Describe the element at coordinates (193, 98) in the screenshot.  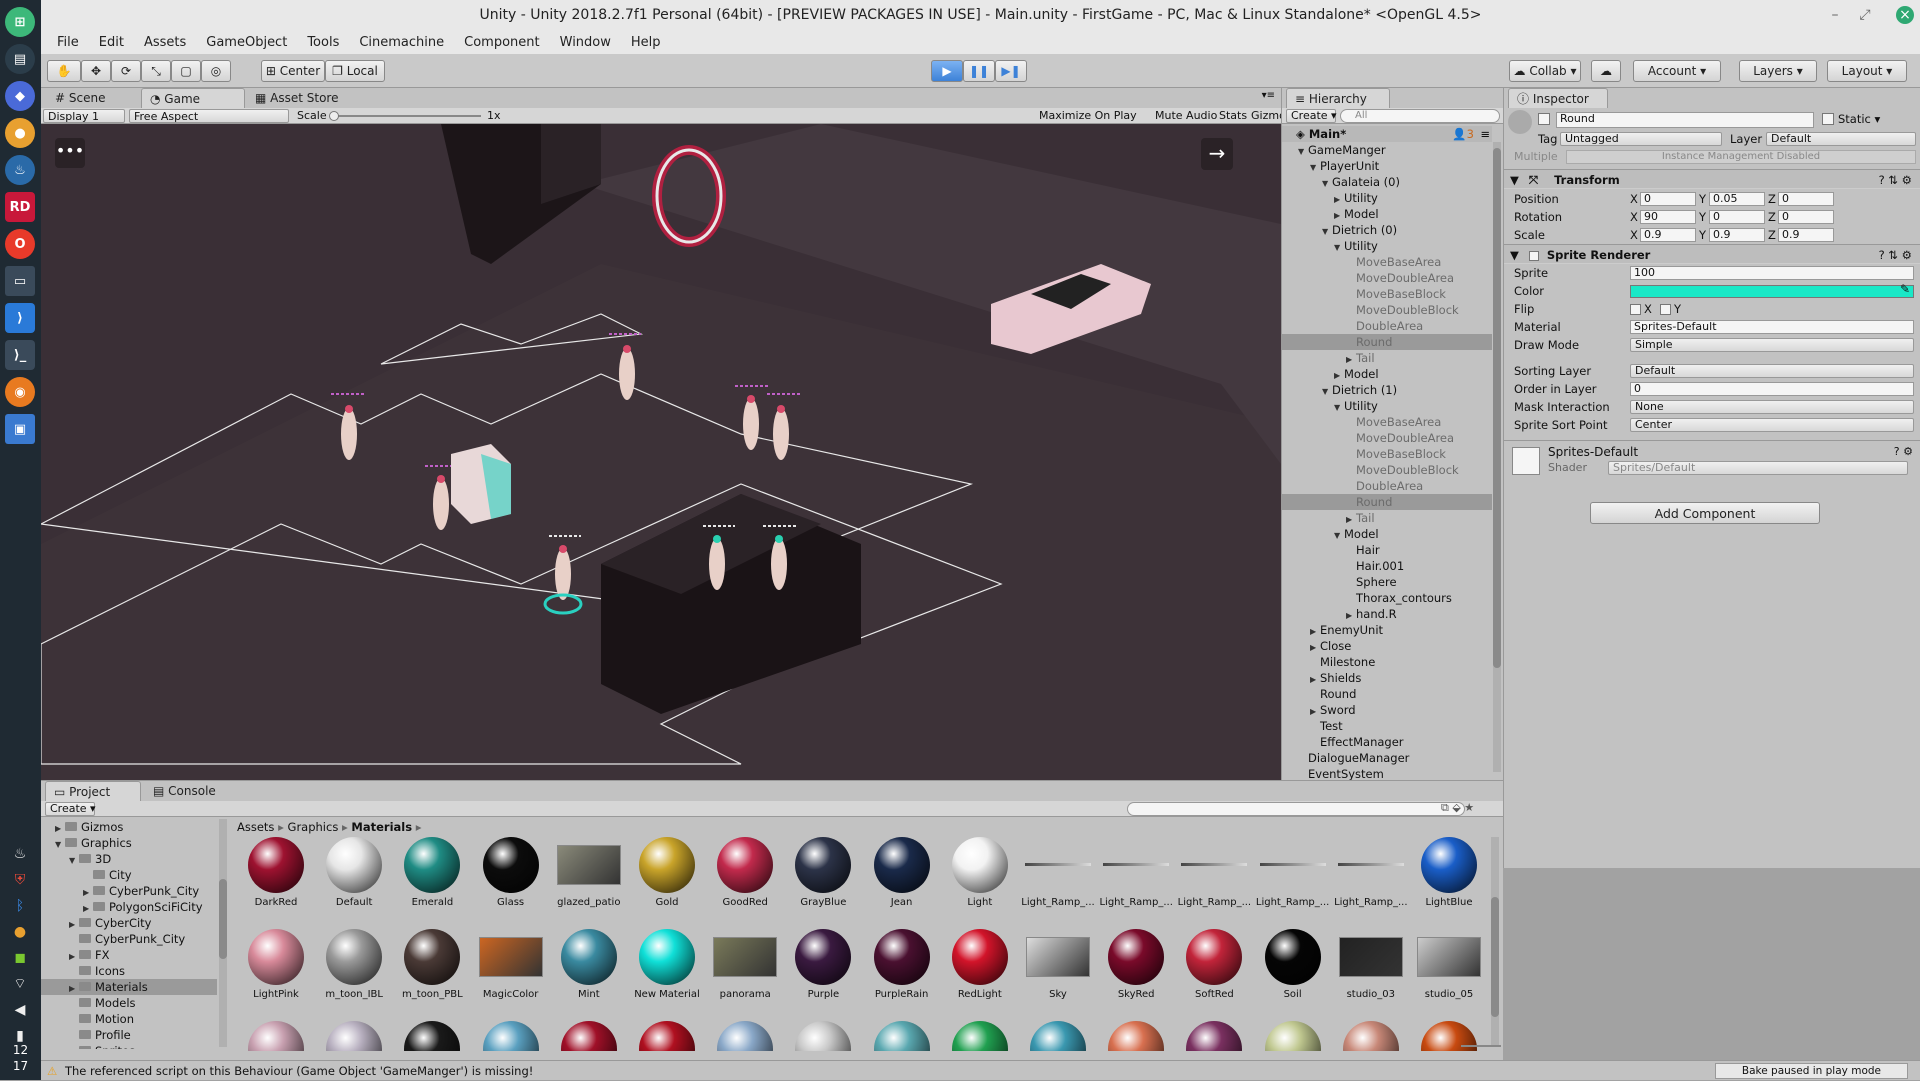
I see `tab-game: ◔ Game` at that location.